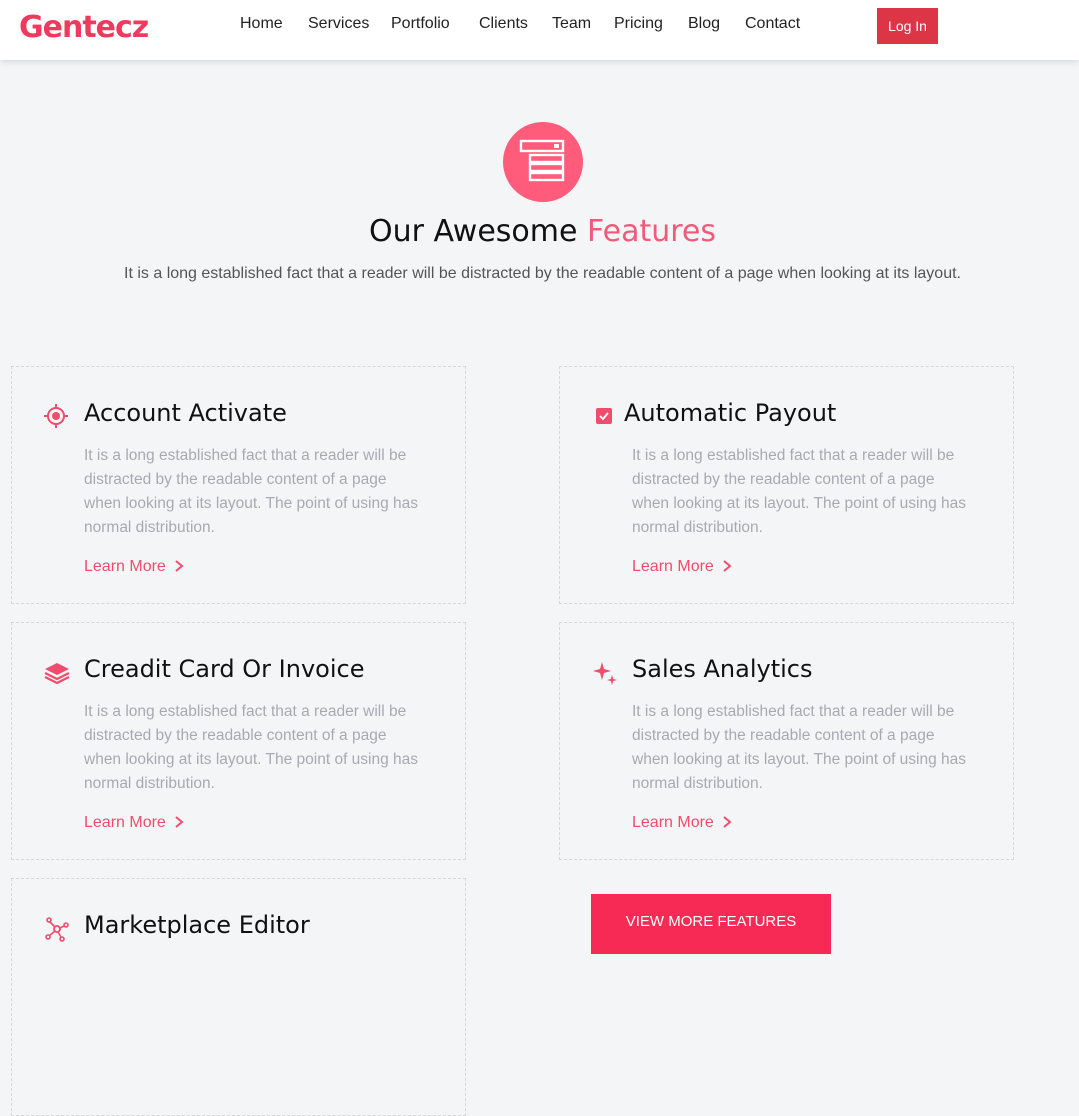 This screenshot has height=1116, width=1079. What do you see at coordinates (238, 997) in the screenshot?
I see `feature-card: Marketplace Editor` at bounding box center [238, 997].